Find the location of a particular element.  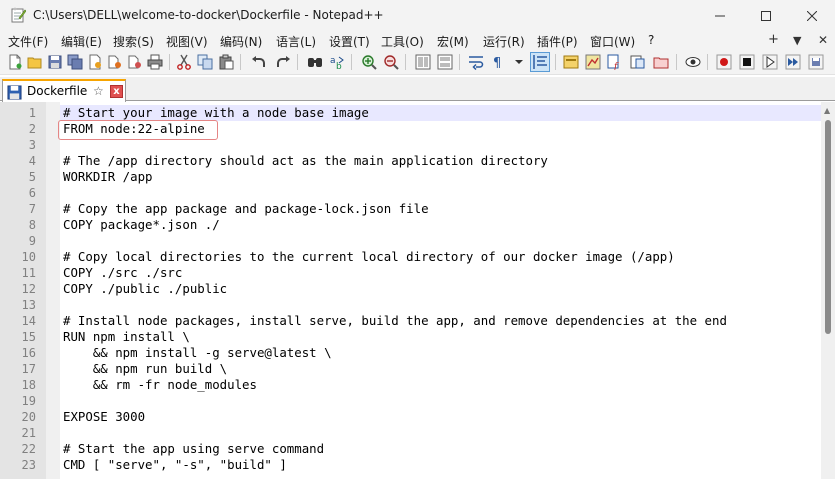

monitoring-button is located at coordinates (693, 62).